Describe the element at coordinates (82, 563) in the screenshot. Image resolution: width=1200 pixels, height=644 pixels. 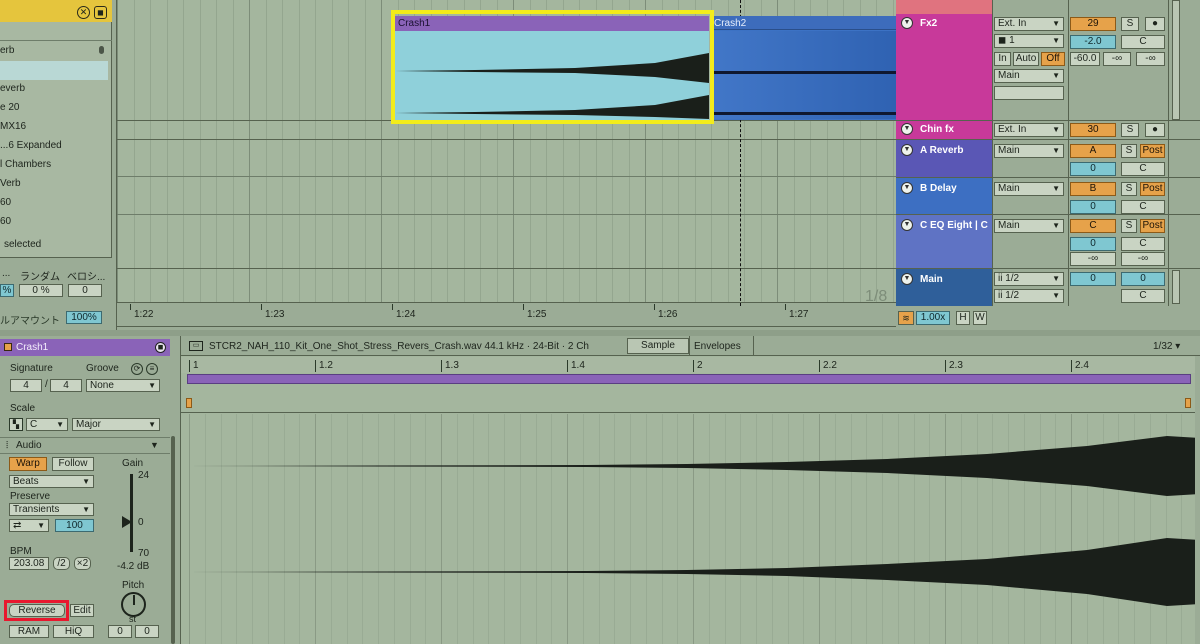
I see `double-tempo-button: ×2` at that location.